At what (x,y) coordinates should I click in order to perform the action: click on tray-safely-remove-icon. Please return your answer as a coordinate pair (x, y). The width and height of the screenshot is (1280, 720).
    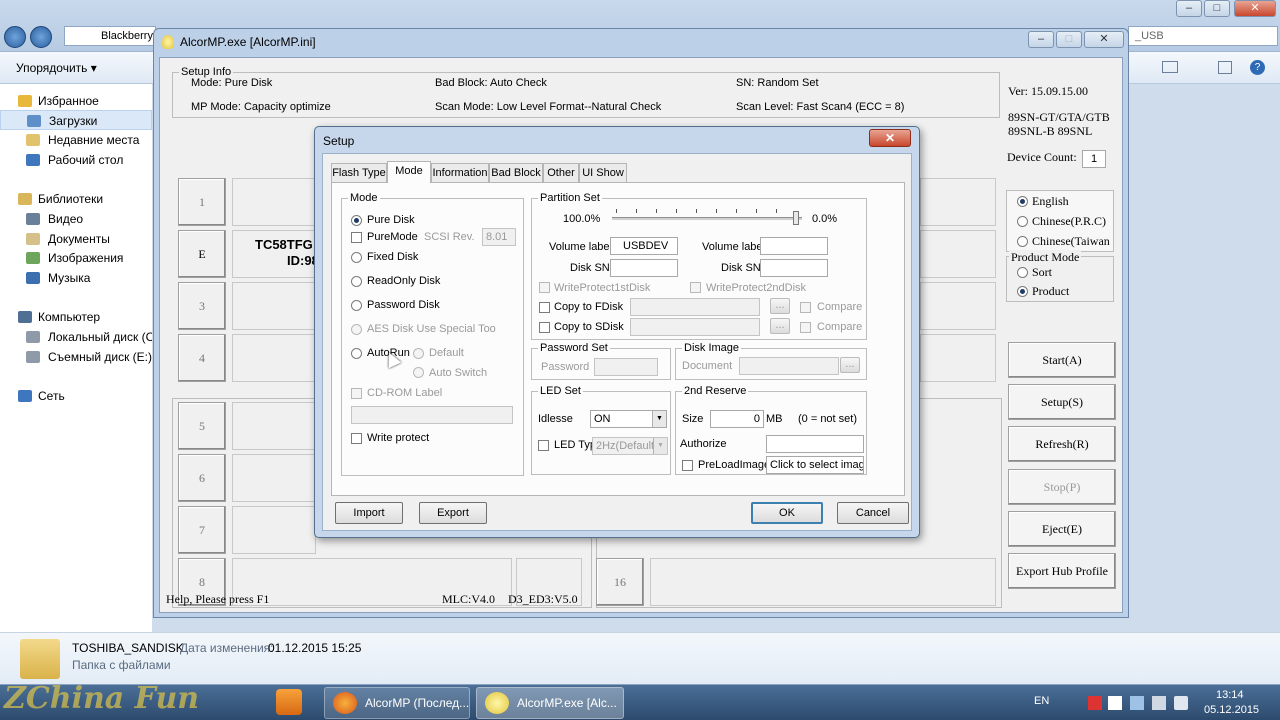
    Looking at the image, I should click on (1159, 703).